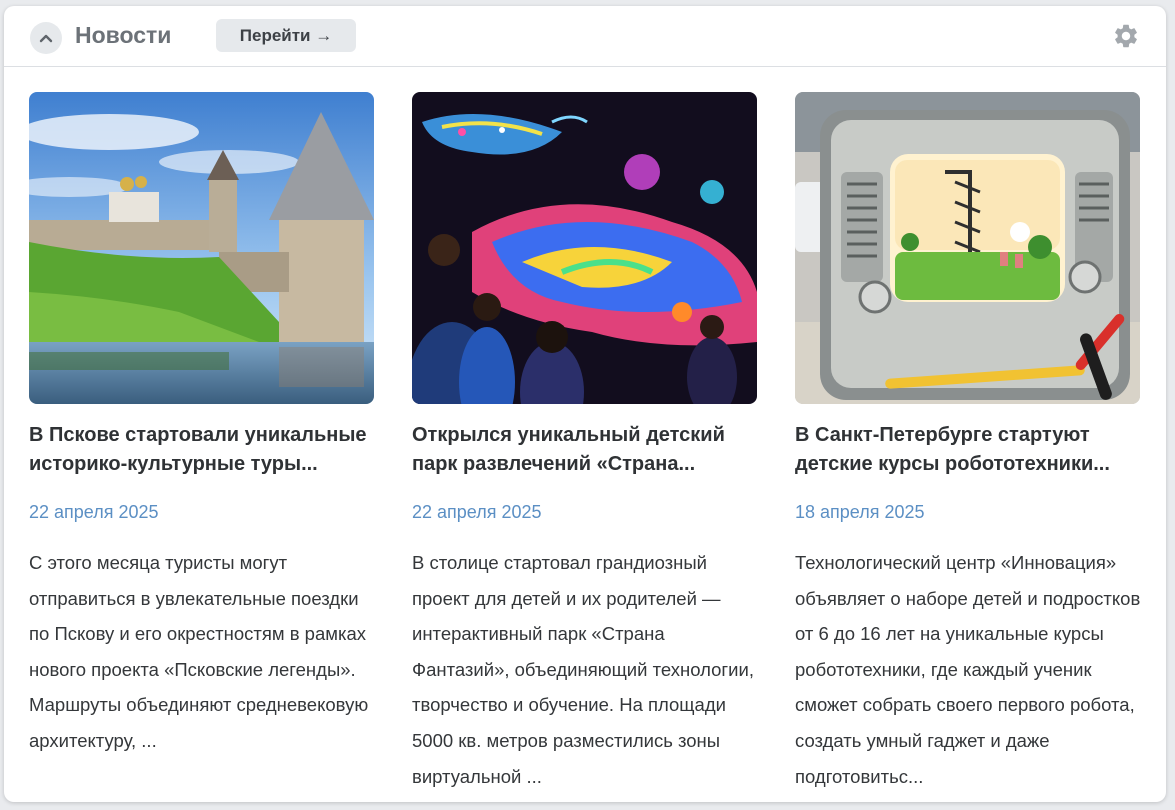 The image size is (1175, 810). Describe the element at coordinates (860, 512) in the screenshot. I see `news-date: 18 апреля 2025` at that location.